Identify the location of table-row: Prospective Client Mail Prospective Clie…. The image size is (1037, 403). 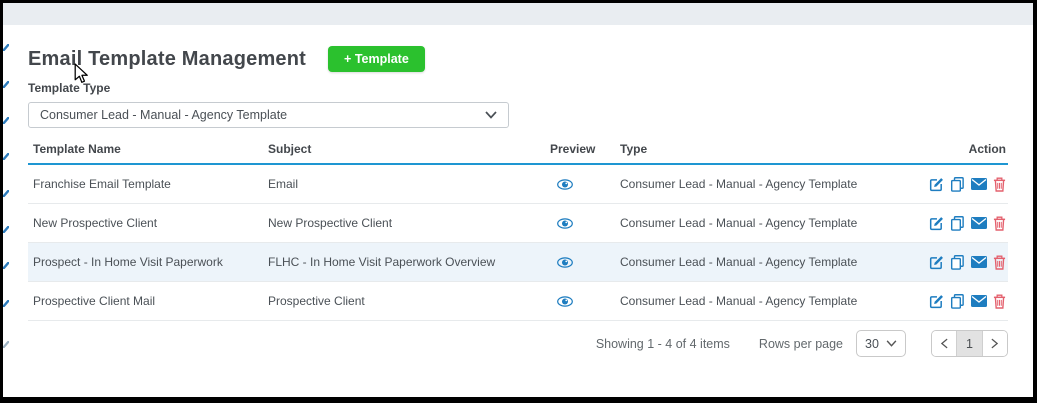
(518, 301).